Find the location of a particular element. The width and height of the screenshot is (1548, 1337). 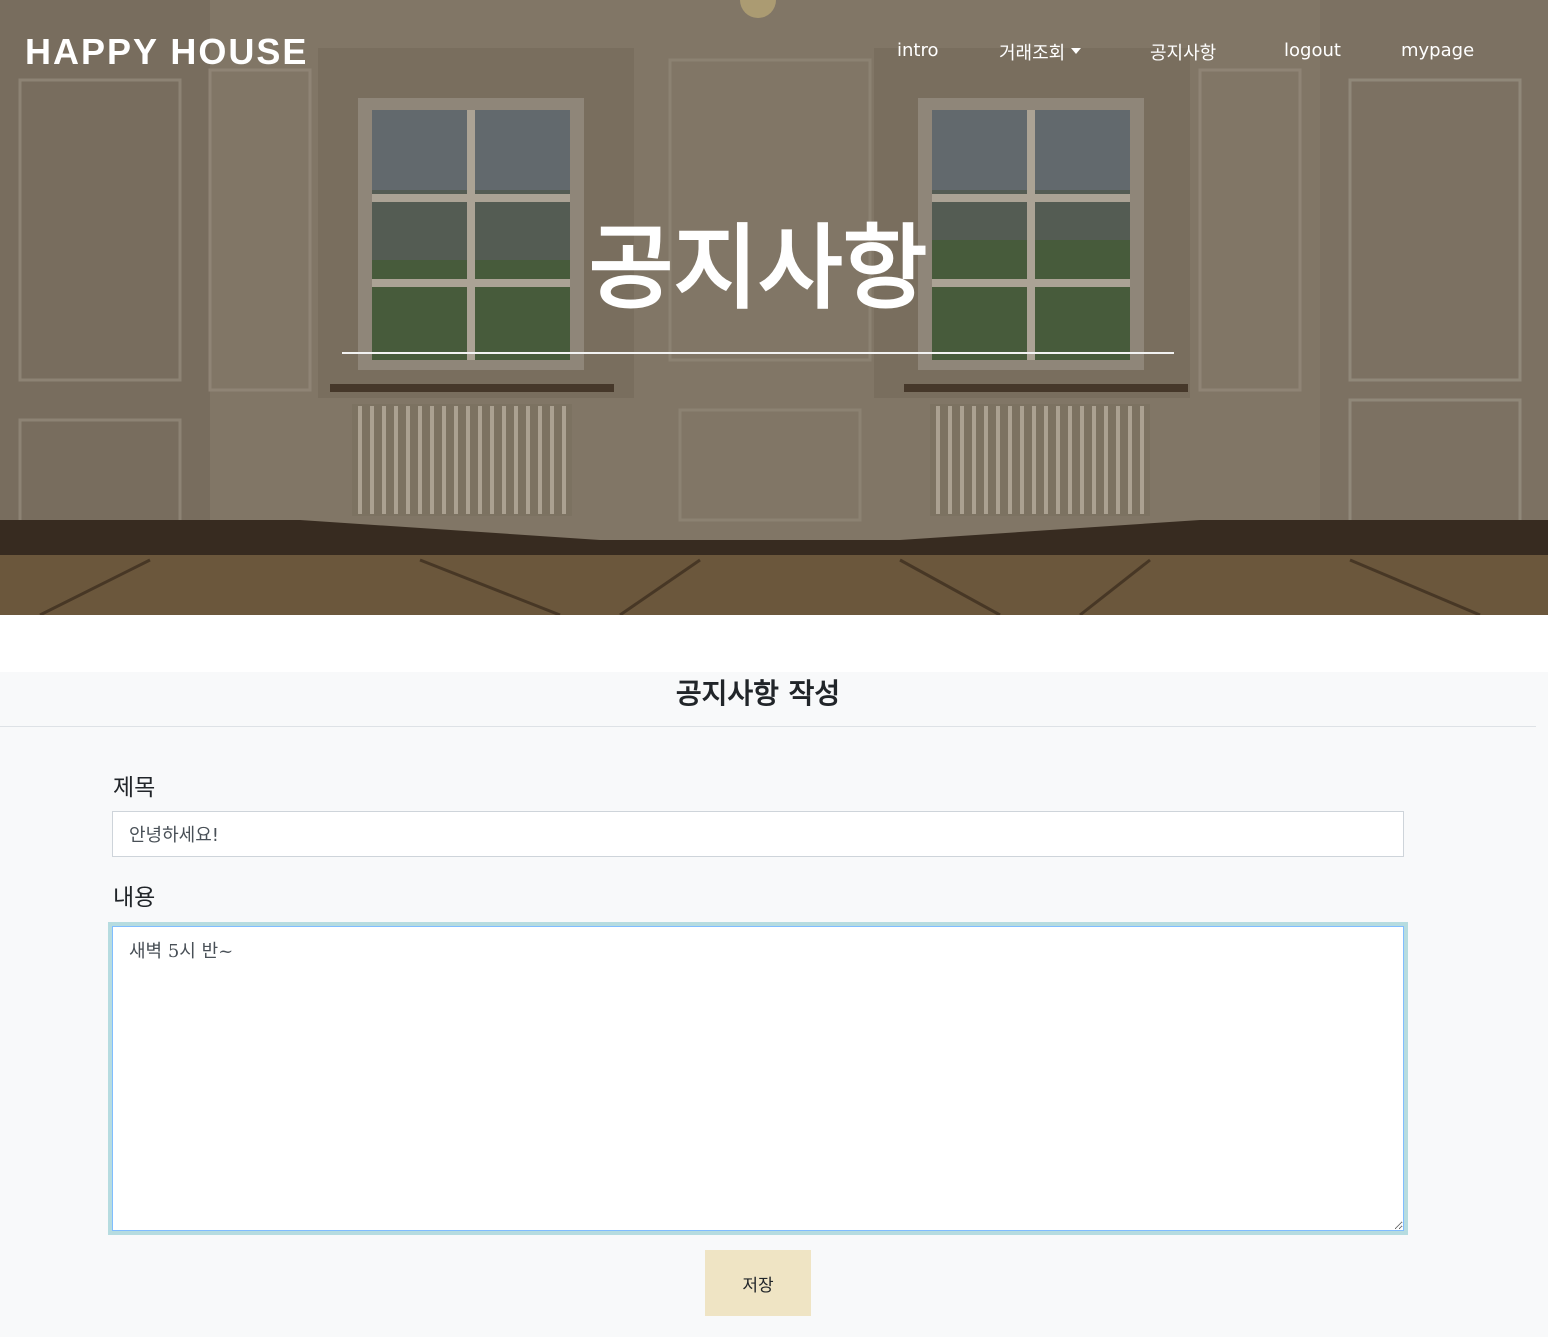

content-label: 내용 is located at coordinates (134, 898).